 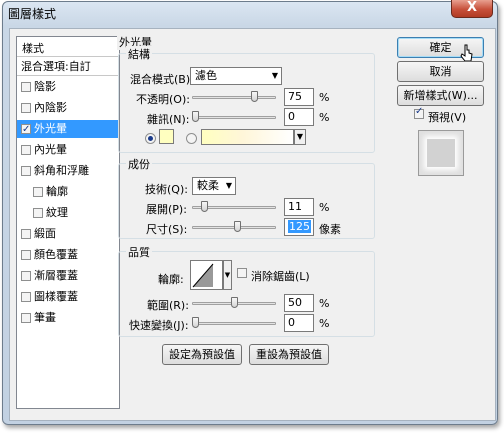 I want to click on style-list-blending-options: 混合選項:自訂, so click(x=68, y=67).